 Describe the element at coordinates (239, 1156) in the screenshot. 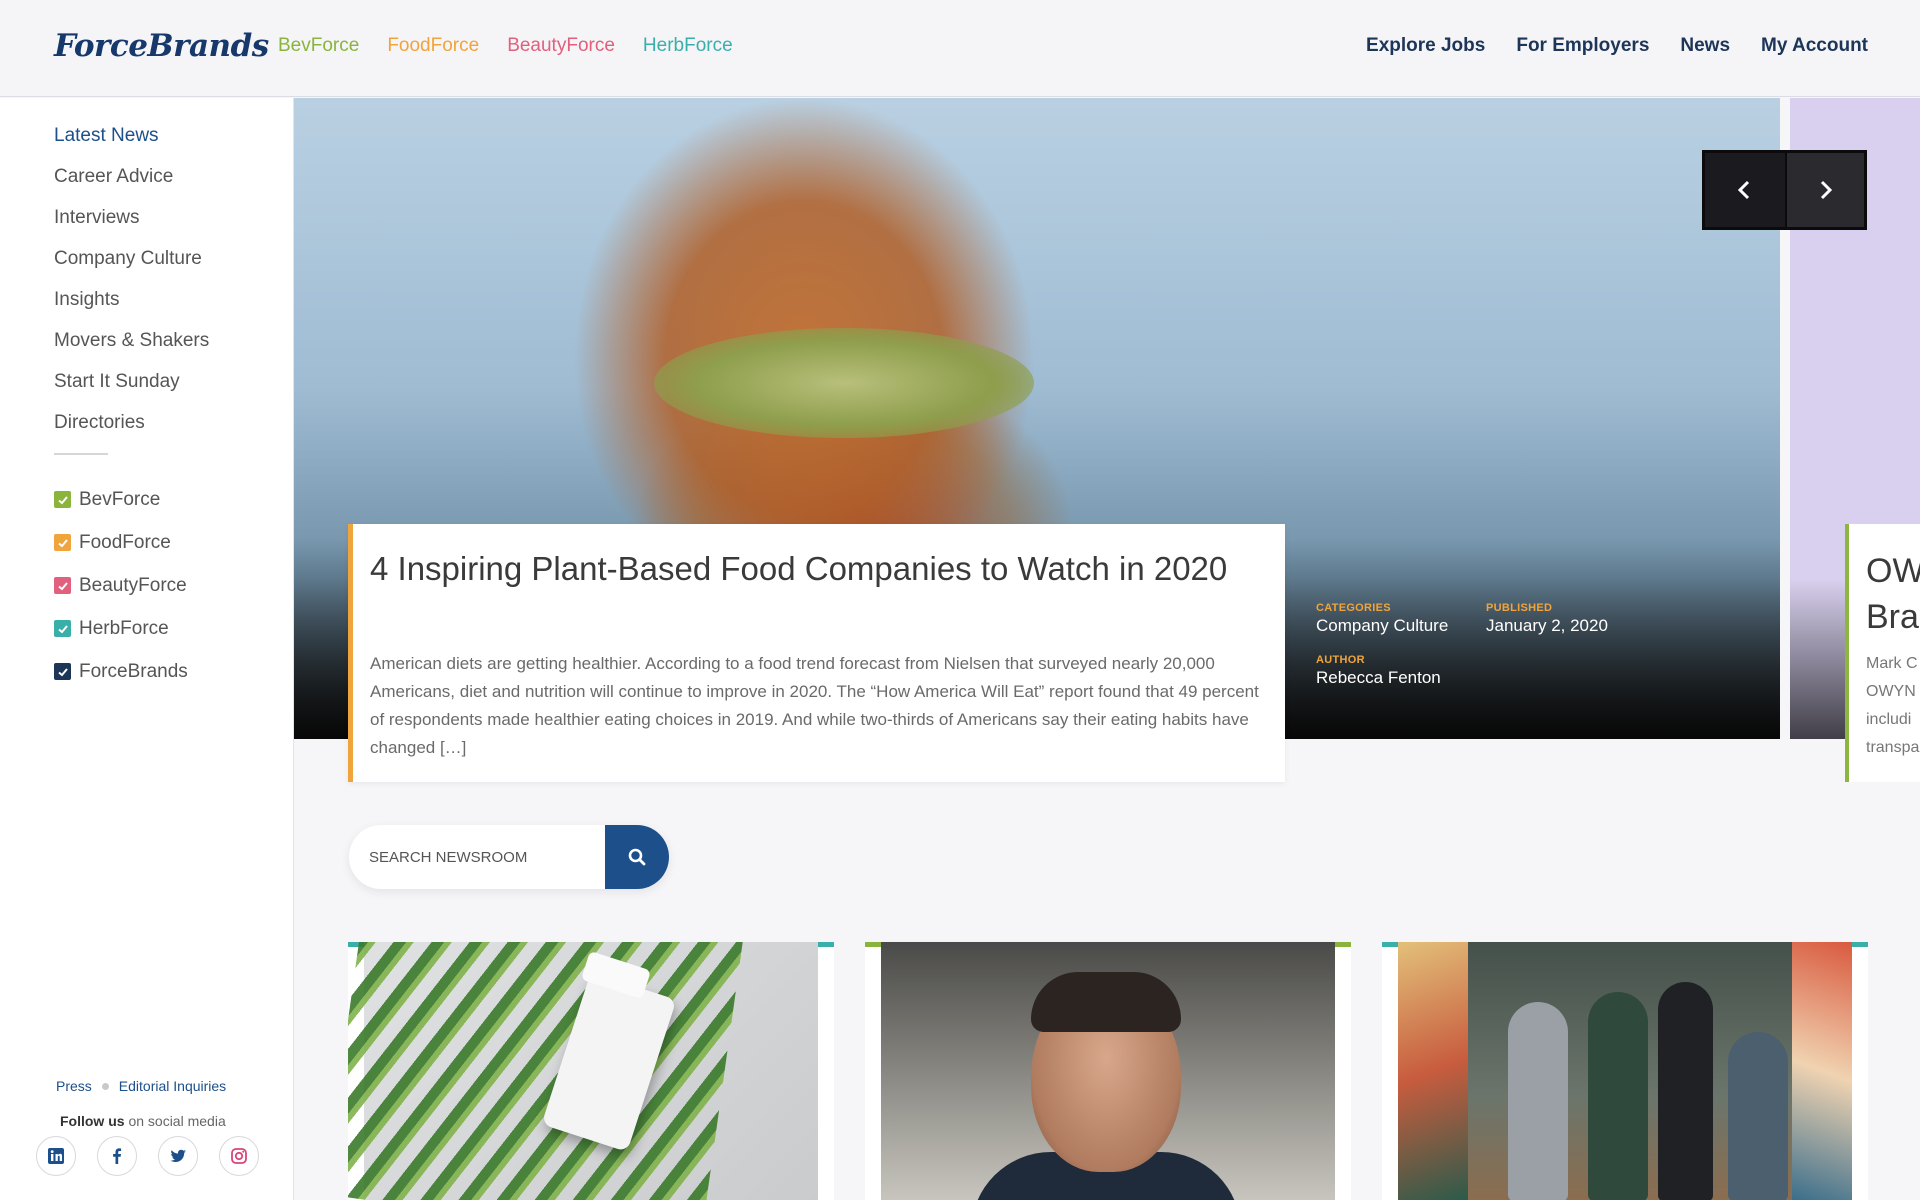

I see `instagram-icon` at that location.